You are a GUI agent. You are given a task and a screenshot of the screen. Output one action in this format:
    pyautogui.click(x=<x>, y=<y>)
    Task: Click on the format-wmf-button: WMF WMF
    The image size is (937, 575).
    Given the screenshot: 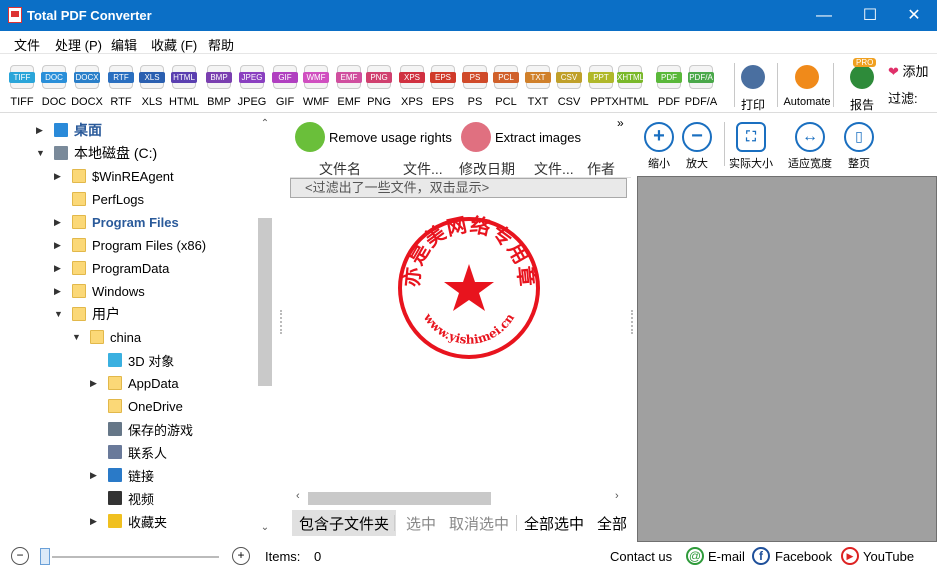 What is the action you would take?
    pyautogui.click(x=316, y=86)
    